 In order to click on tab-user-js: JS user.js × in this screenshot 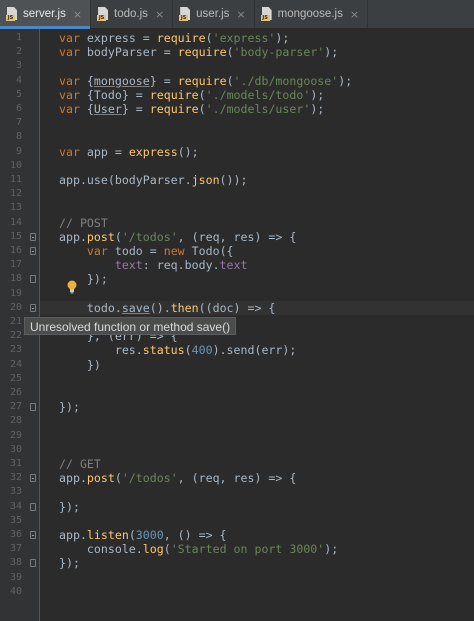, I will do `click(214, 14)`.